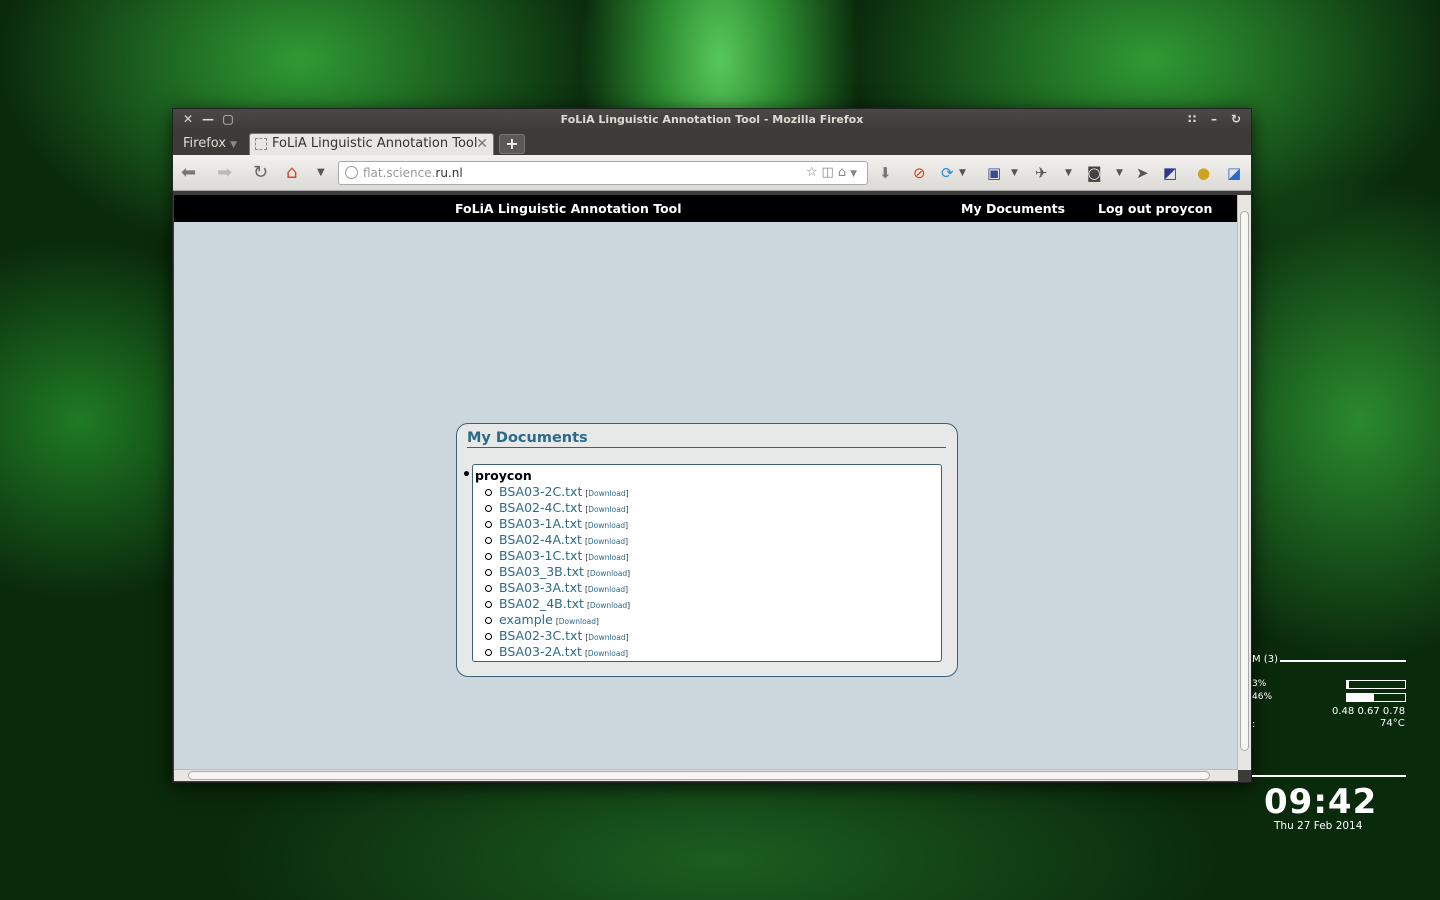 This screenshot has height=900, width=1440. I want to click on send-icon: ➤, so click(1142, 173).